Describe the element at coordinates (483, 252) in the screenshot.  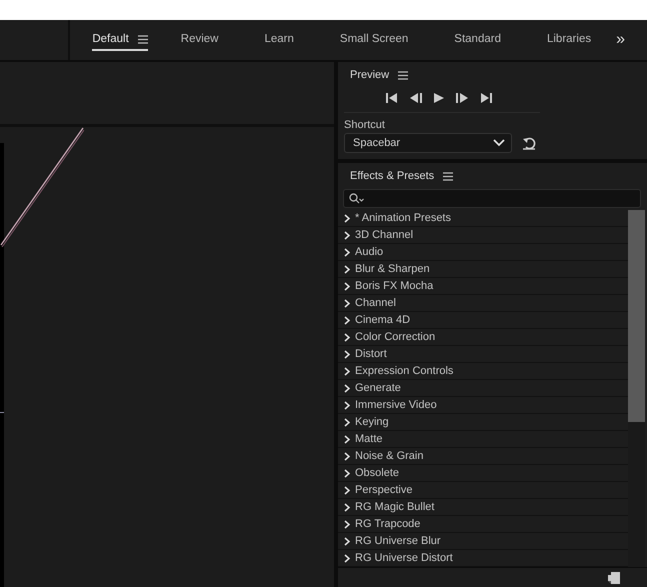
I see `effect-category: Audio` at that location.